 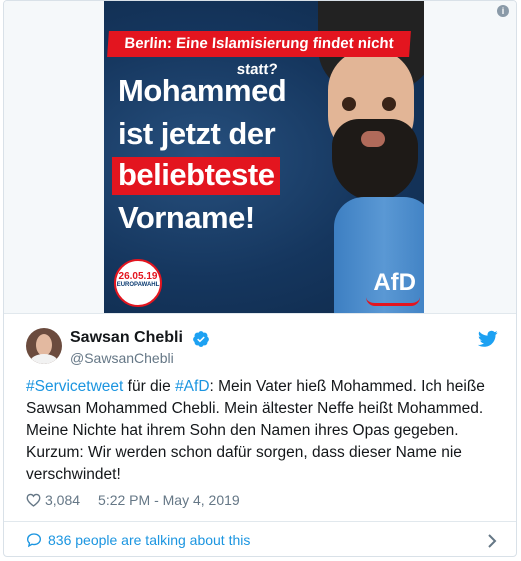 I want to click on talking-about-link: 836 people are talking about this, so click(x=138, y=540).